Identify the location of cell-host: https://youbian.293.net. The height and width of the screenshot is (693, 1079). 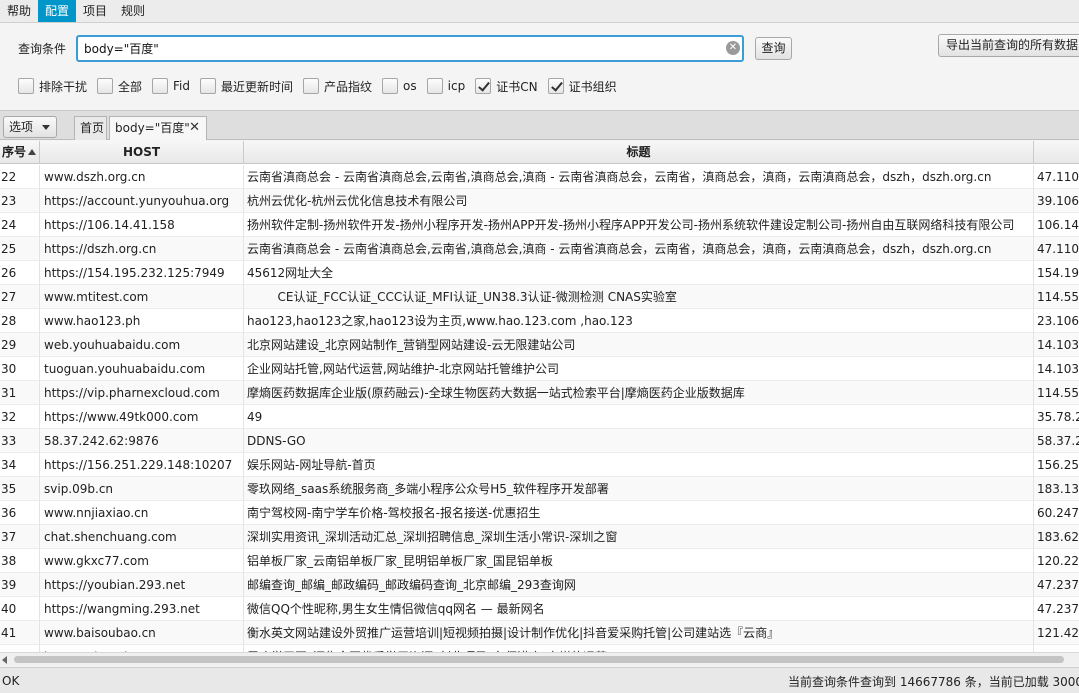
(142, 585).